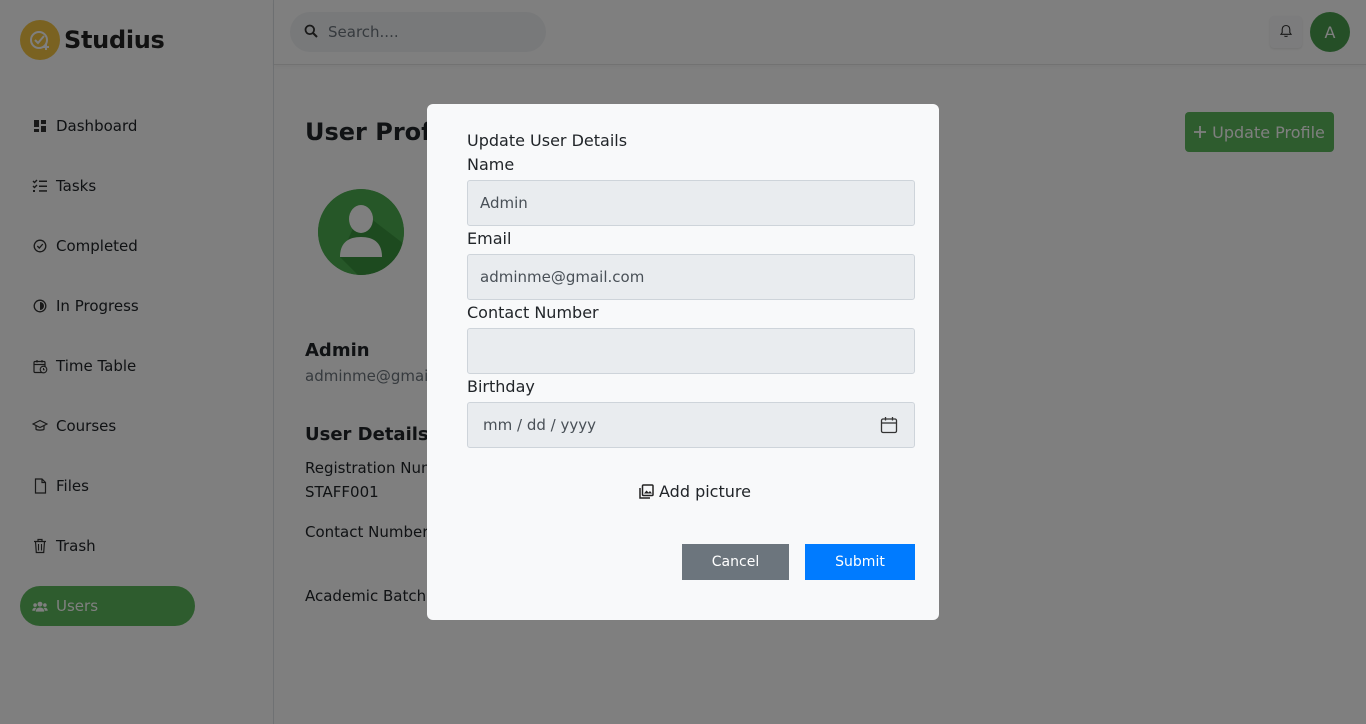 Image resolution: width=1366 pixels, height=724 pixels. What do you see at coordinates (491, 164) in the screenshot?
I see `name-label: Name` at bounding box center [491, 164].